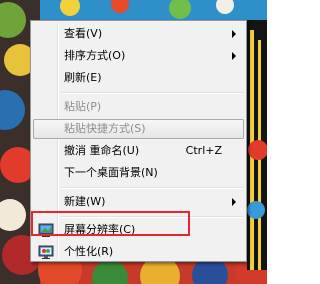 The width and height of the screenshot is (320, 284). Describe the element at coordinates (46, 252) in the screenshot. I see `personalize-icon` at that location.